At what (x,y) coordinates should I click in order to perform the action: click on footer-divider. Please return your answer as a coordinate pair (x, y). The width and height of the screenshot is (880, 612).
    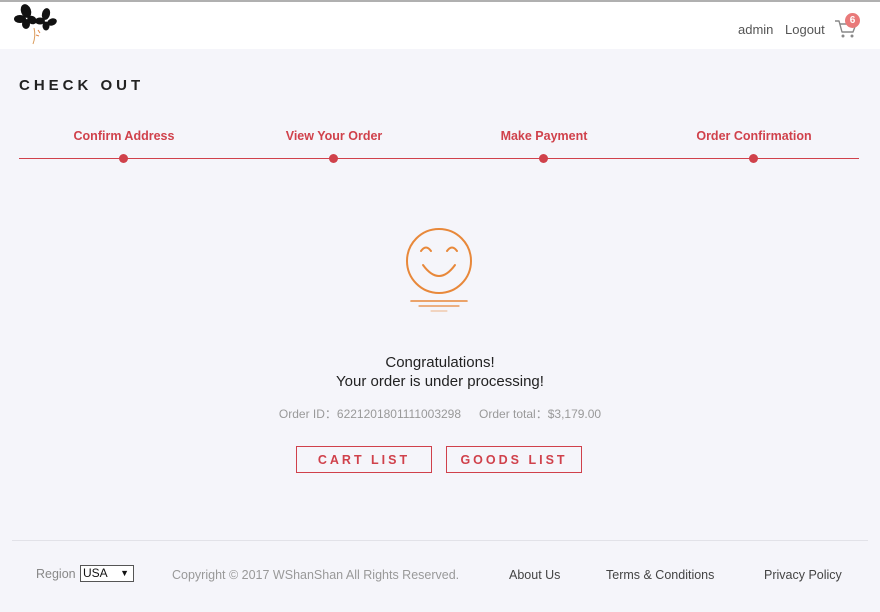
    Looking at the image, I should click on (440, 540).